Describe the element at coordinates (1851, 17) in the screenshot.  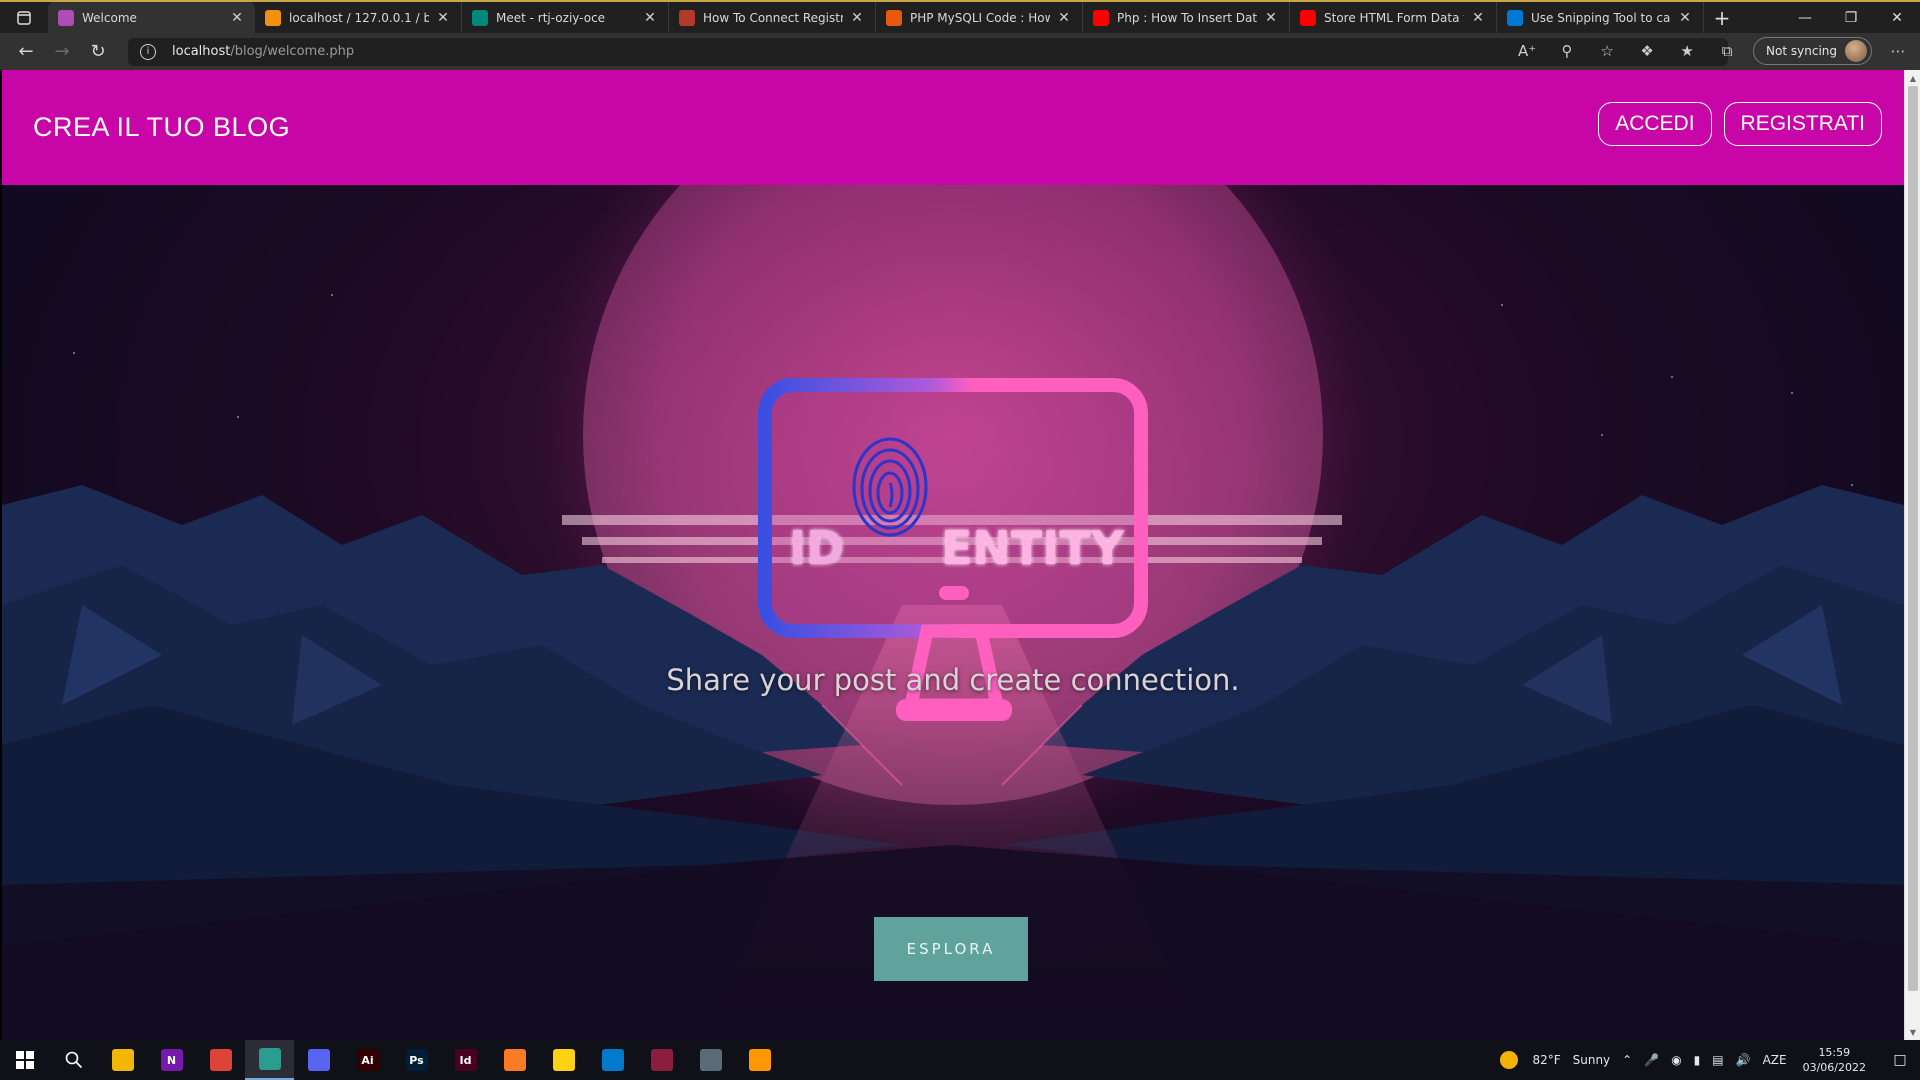
I see `restore-button: ❐` at that location.